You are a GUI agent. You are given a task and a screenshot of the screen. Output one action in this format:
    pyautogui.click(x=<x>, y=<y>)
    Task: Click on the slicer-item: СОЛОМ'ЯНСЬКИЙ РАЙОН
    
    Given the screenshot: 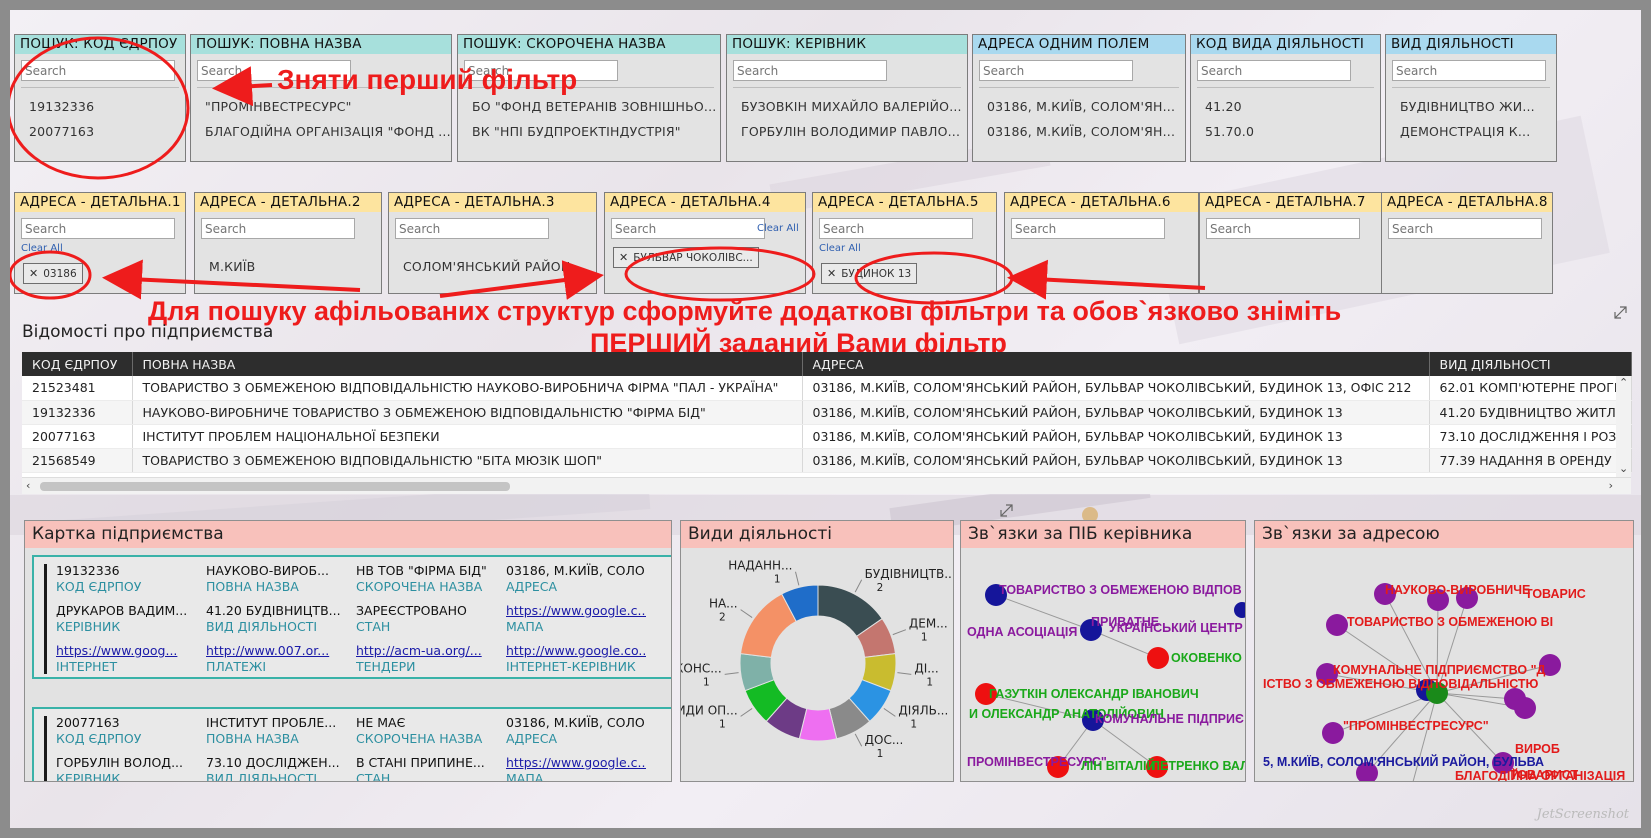 What is the action you would take?
    pyautogui.click(x=486, y=266)
    